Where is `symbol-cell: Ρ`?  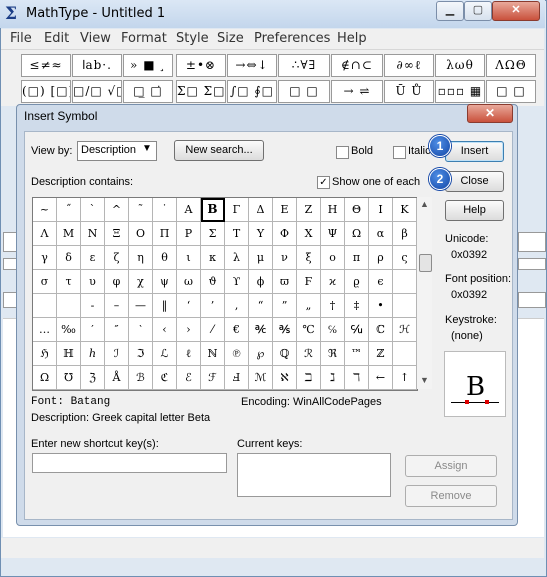 symbol-cell: Ρ is located at coordinates (189, 234).